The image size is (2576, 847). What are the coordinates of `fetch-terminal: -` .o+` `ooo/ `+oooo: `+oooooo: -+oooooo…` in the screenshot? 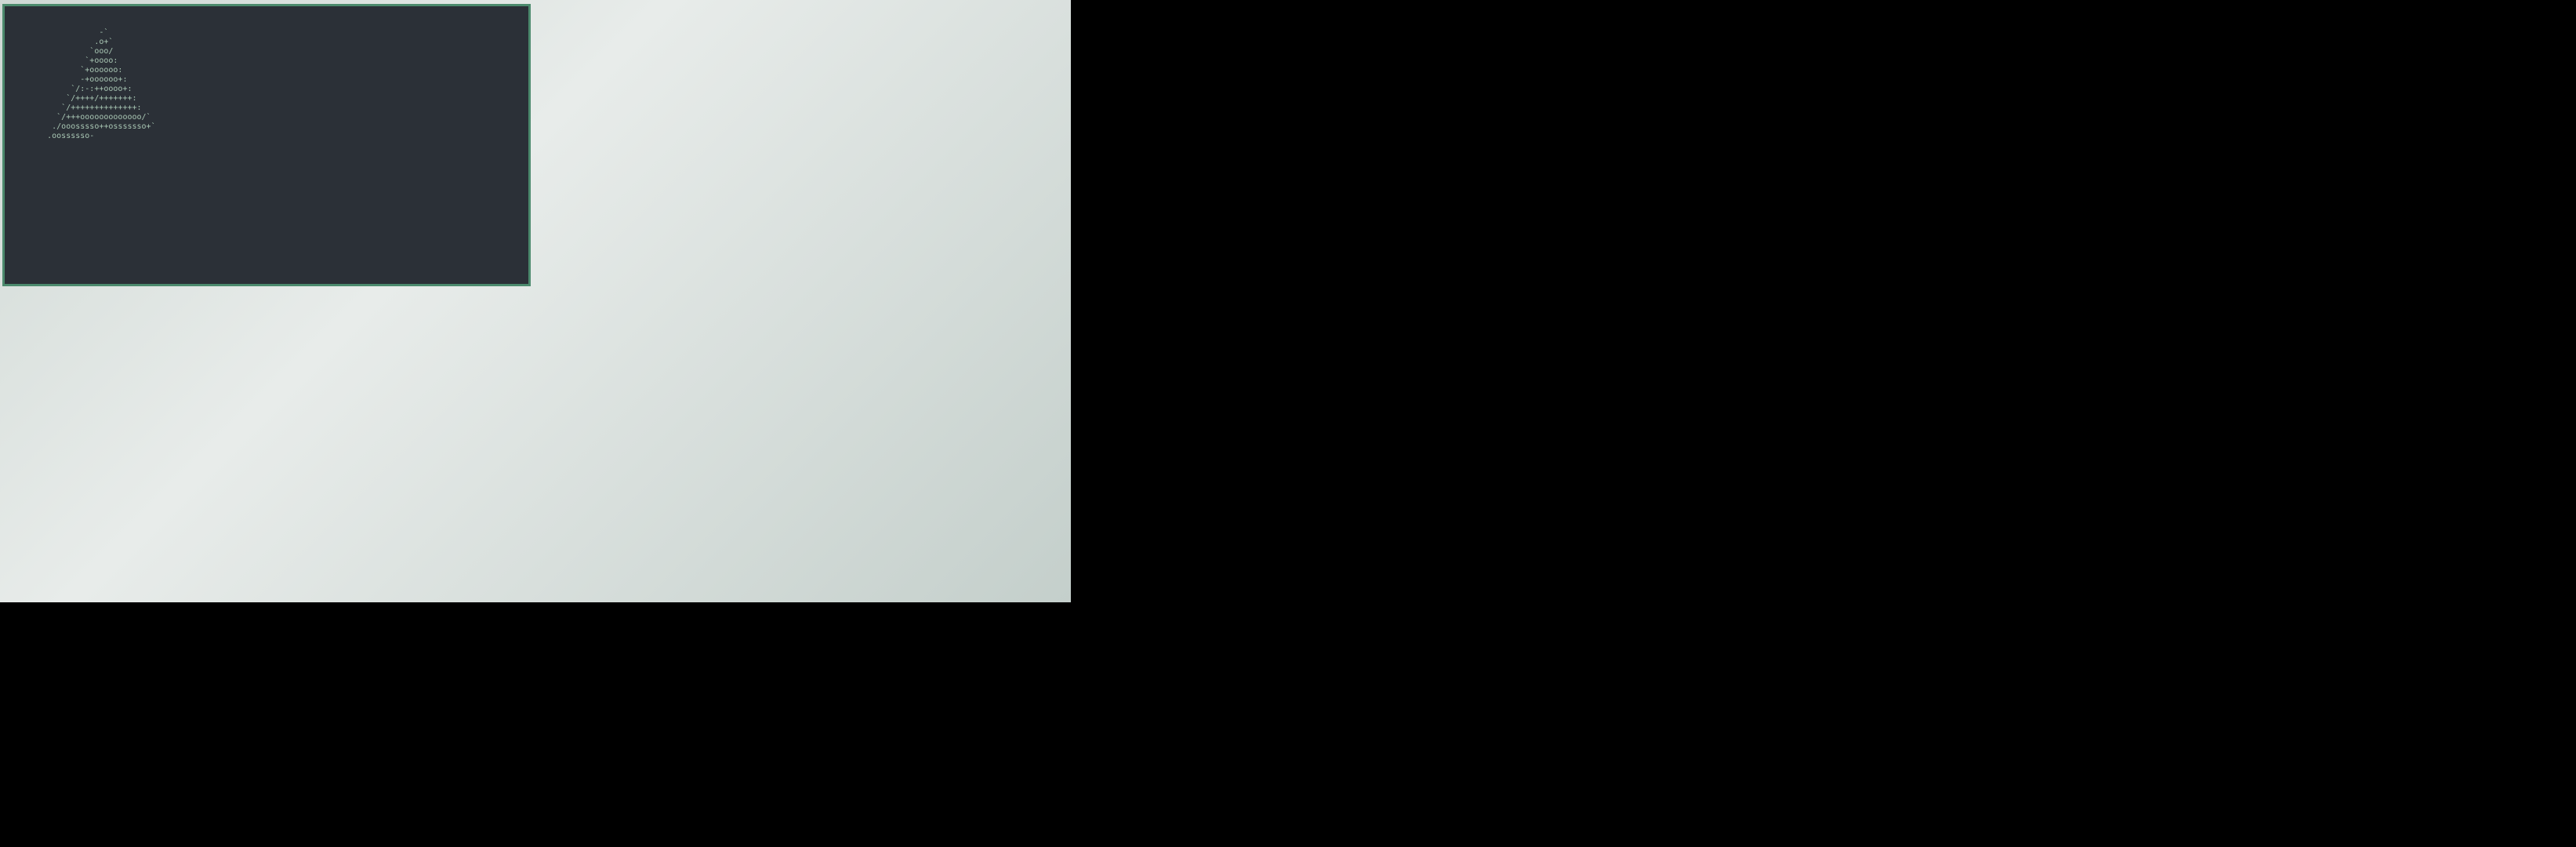 It's located at (266, 145).